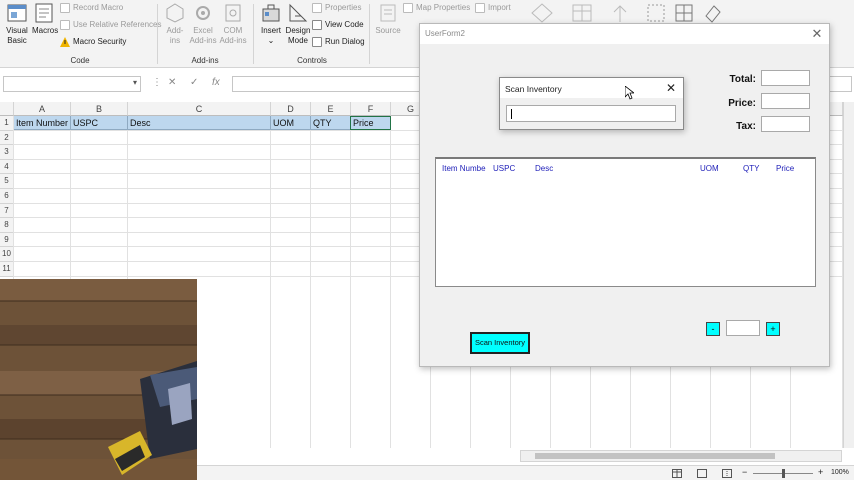 The width and height of the screenshot is (854, 480). I want to click on status-bar: − + 100%, so click(525, 472).